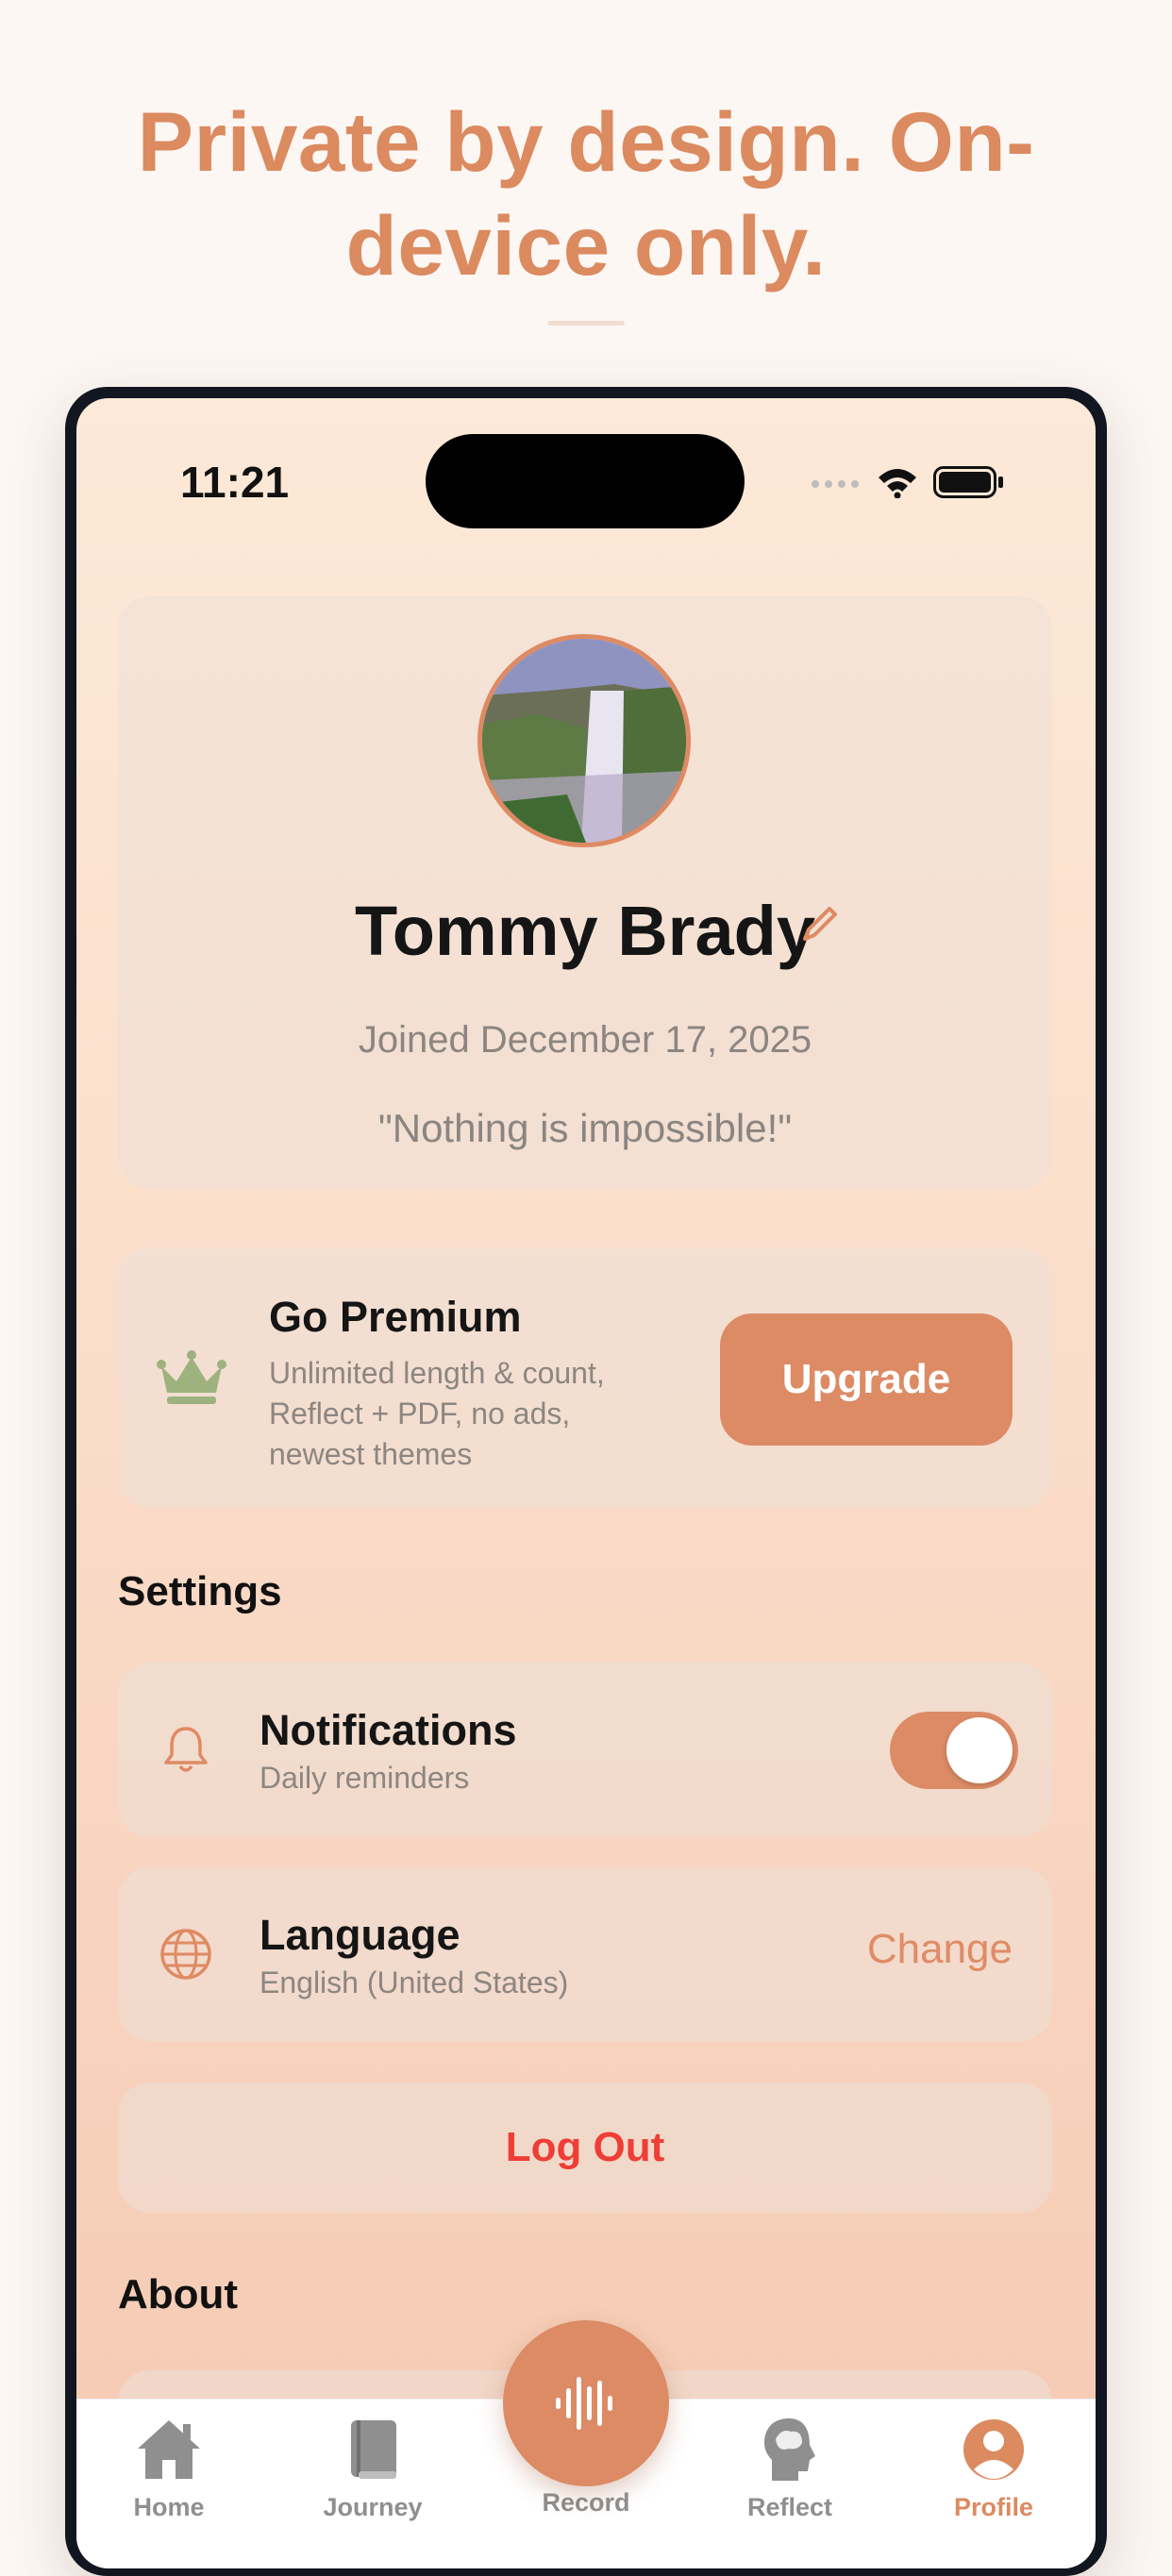 This screenshot has height=2576, width=1172. What do you see at coordinates (835, 484) in the screenshot?
I see `signal-icon` at bounding box center [835, 484].